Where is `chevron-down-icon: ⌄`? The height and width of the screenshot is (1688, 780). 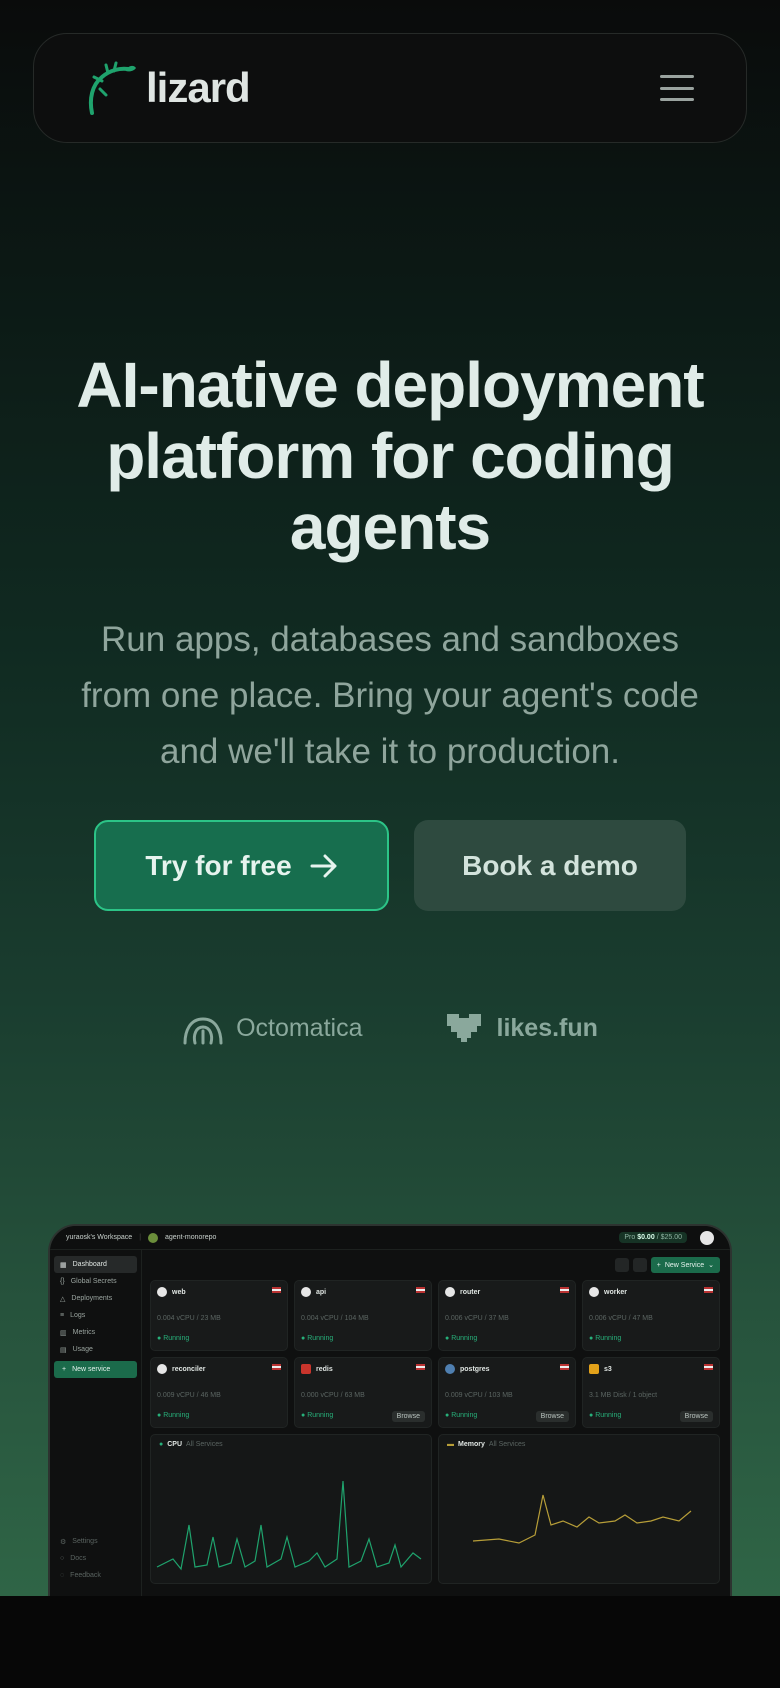 chevron-down-icon: ⌄ is located at coordinates (711, 1265).